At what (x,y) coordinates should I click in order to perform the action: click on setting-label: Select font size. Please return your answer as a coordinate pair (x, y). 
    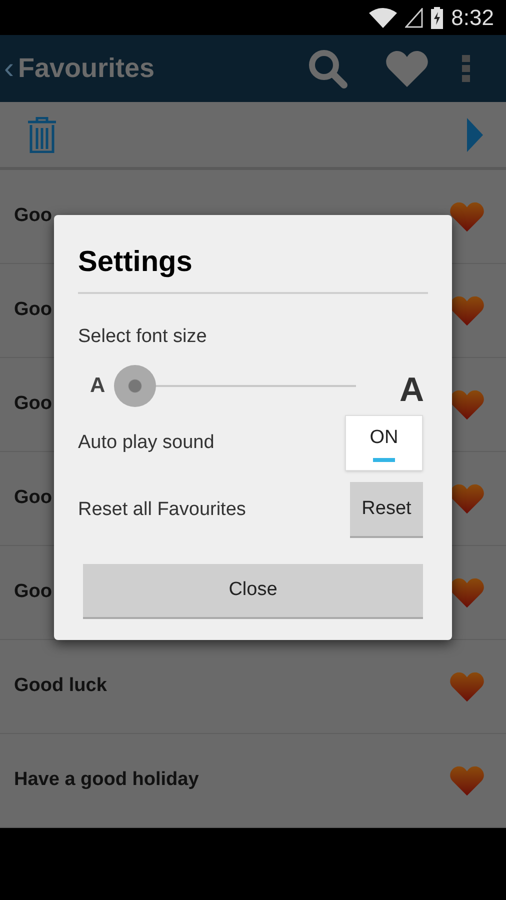
    Looking at the image, I should click on (143, 337).